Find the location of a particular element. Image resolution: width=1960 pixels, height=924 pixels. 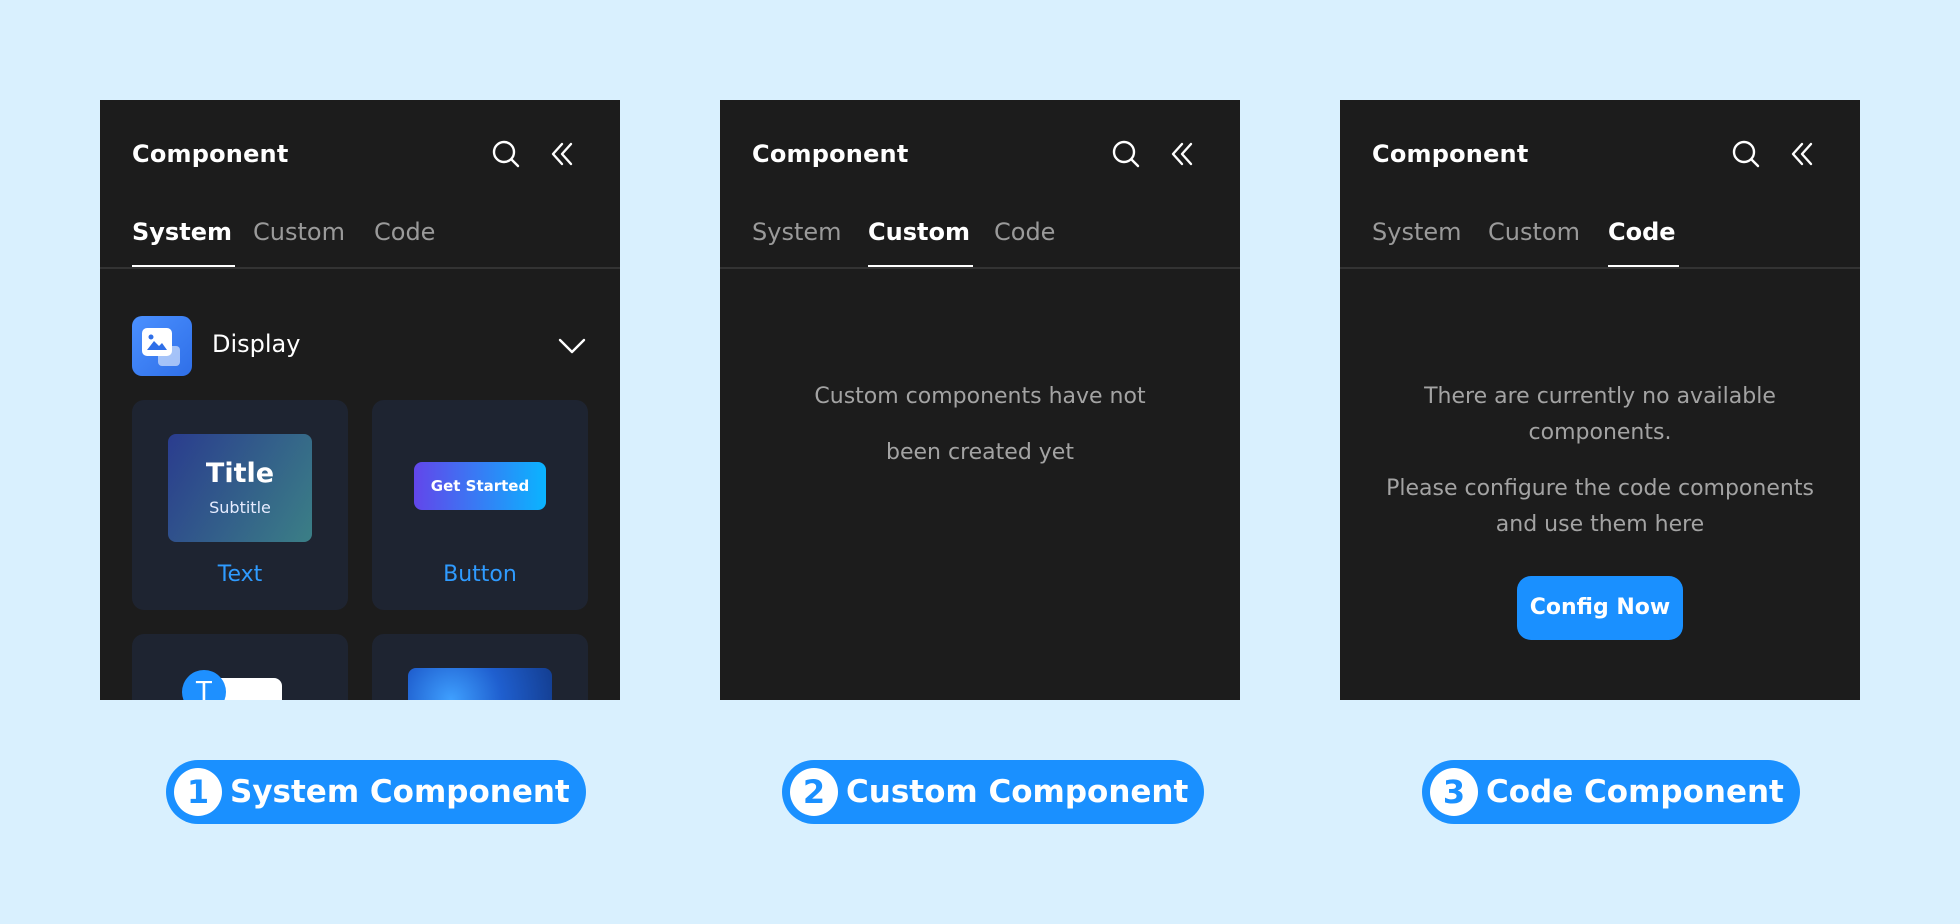

component-card-button: Get Started Button is located at coordinates (480, 505).